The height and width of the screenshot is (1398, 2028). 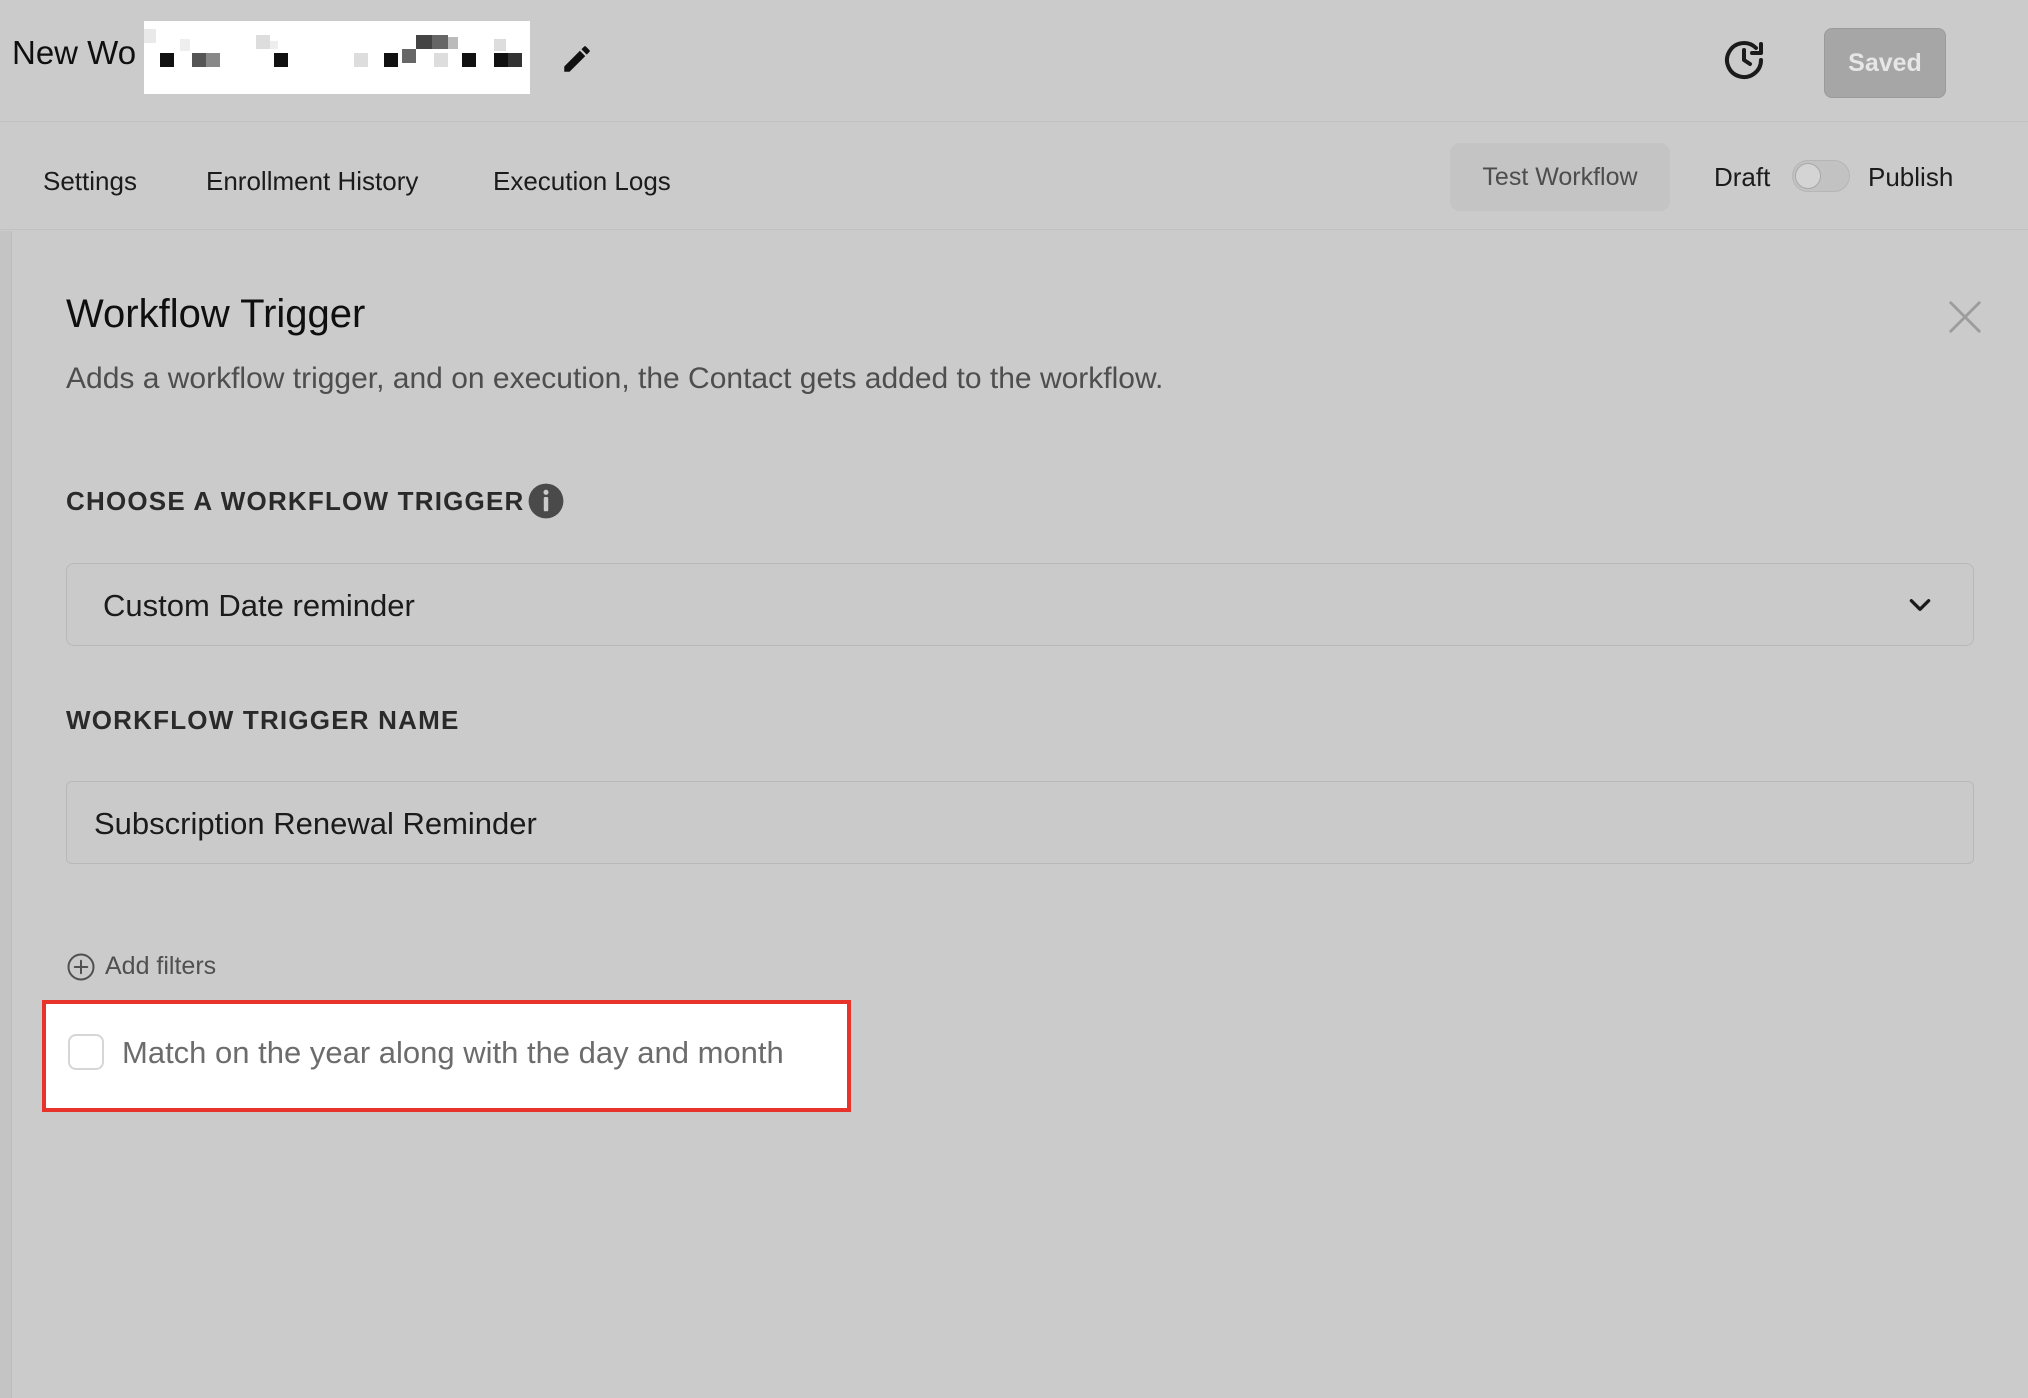 What do you see at coordinates (263, 720) in the screenshot?
I see `trigger-name-section-label: WORKFLOW TRIGGER NAME` at bounding box center [263, 720].